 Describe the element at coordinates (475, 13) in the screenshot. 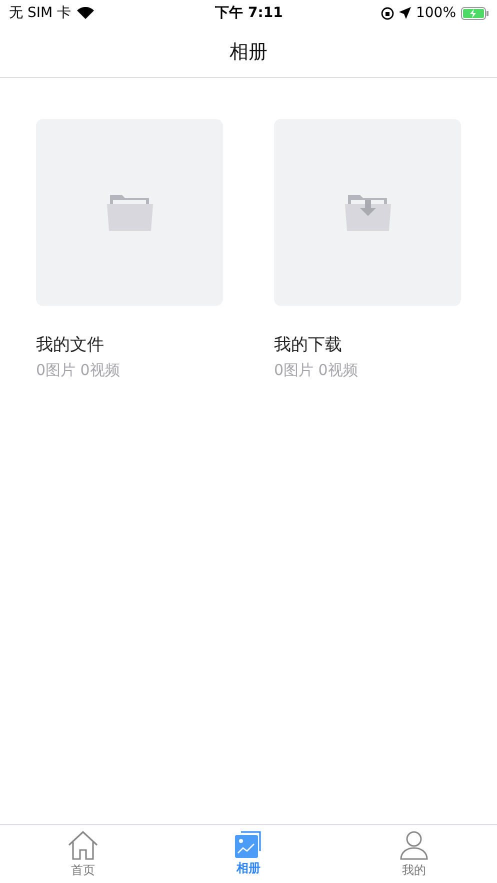

I see `battery-charging-icon` at that location.